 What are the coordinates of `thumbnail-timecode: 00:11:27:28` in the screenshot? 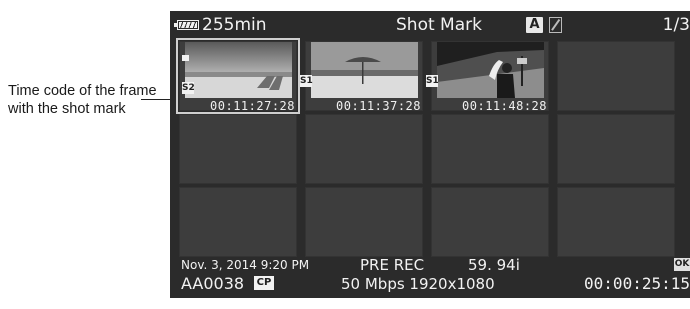 It's located at (252, 106).